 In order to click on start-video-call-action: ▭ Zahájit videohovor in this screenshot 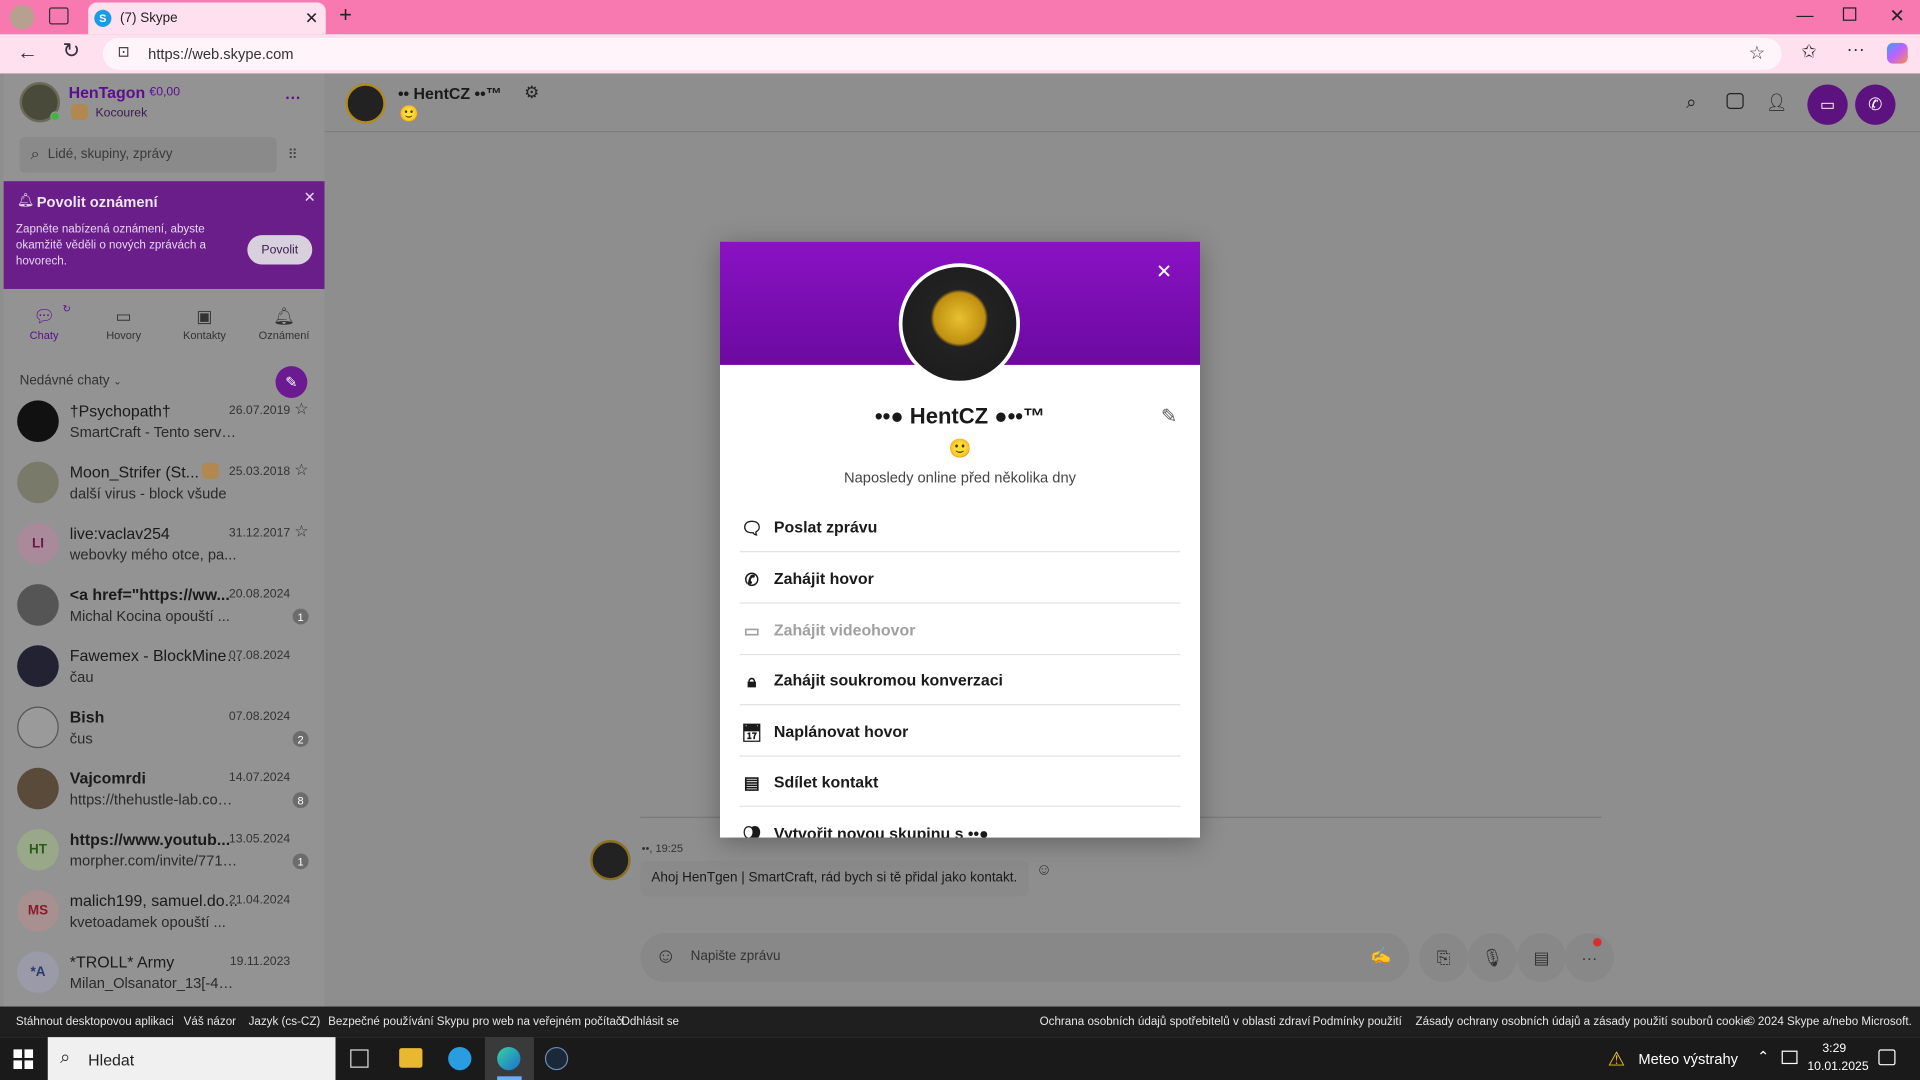, I will do `click(960, 630)`.